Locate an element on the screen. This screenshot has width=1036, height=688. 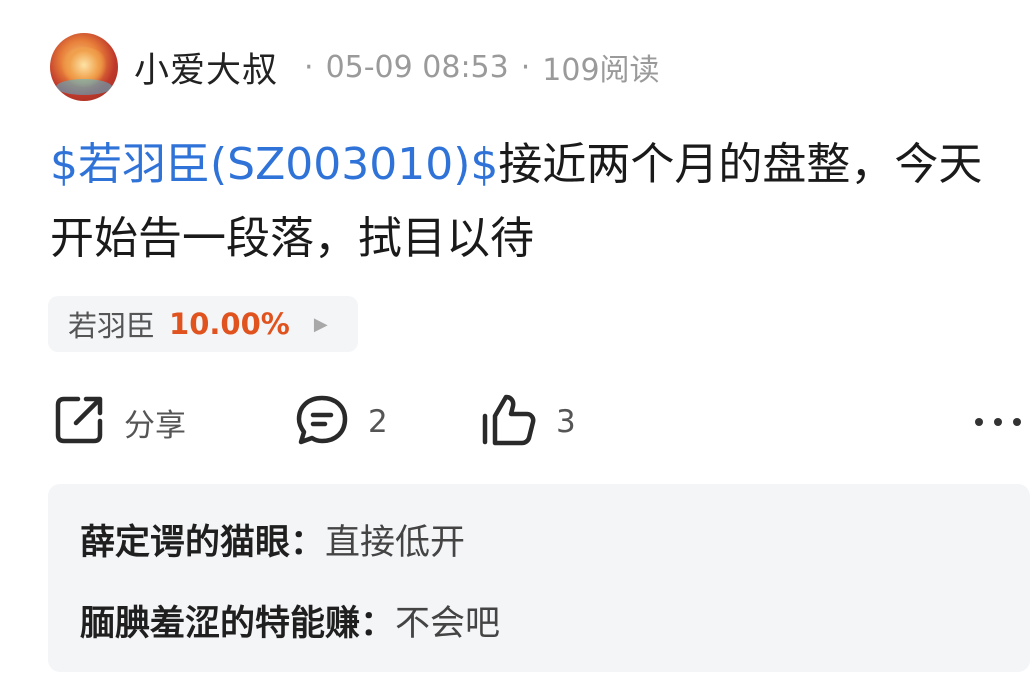
post-header: 小爱大叔 · 05-09 08:53 · 109阅读 is located at coordinates (355, 67).